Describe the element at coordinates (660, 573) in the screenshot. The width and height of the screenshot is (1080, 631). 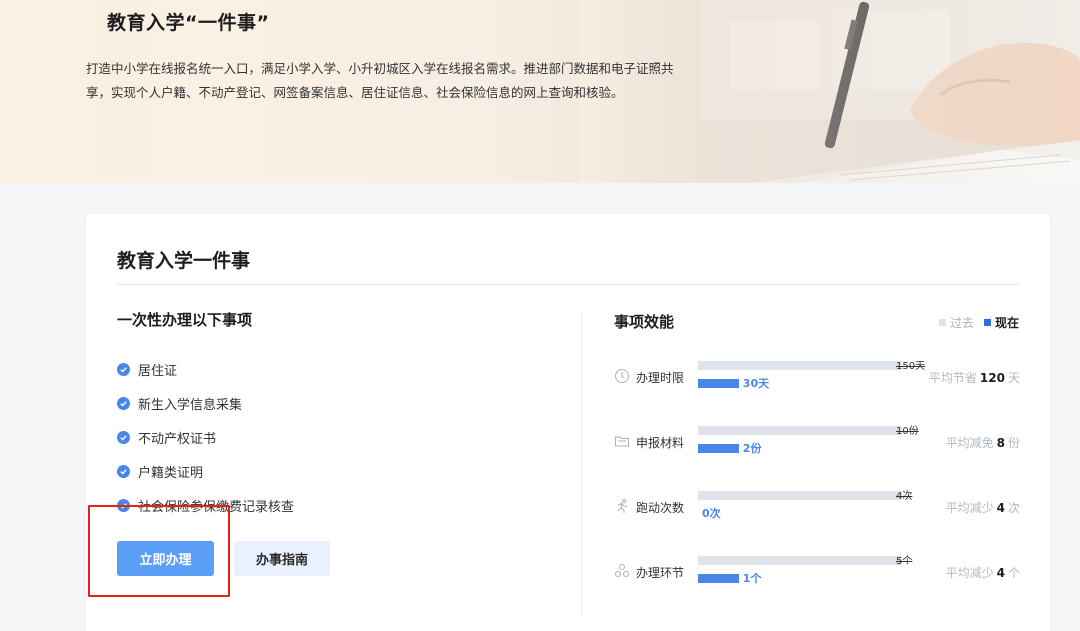
I see `metric-label: 办理环节` at that location.